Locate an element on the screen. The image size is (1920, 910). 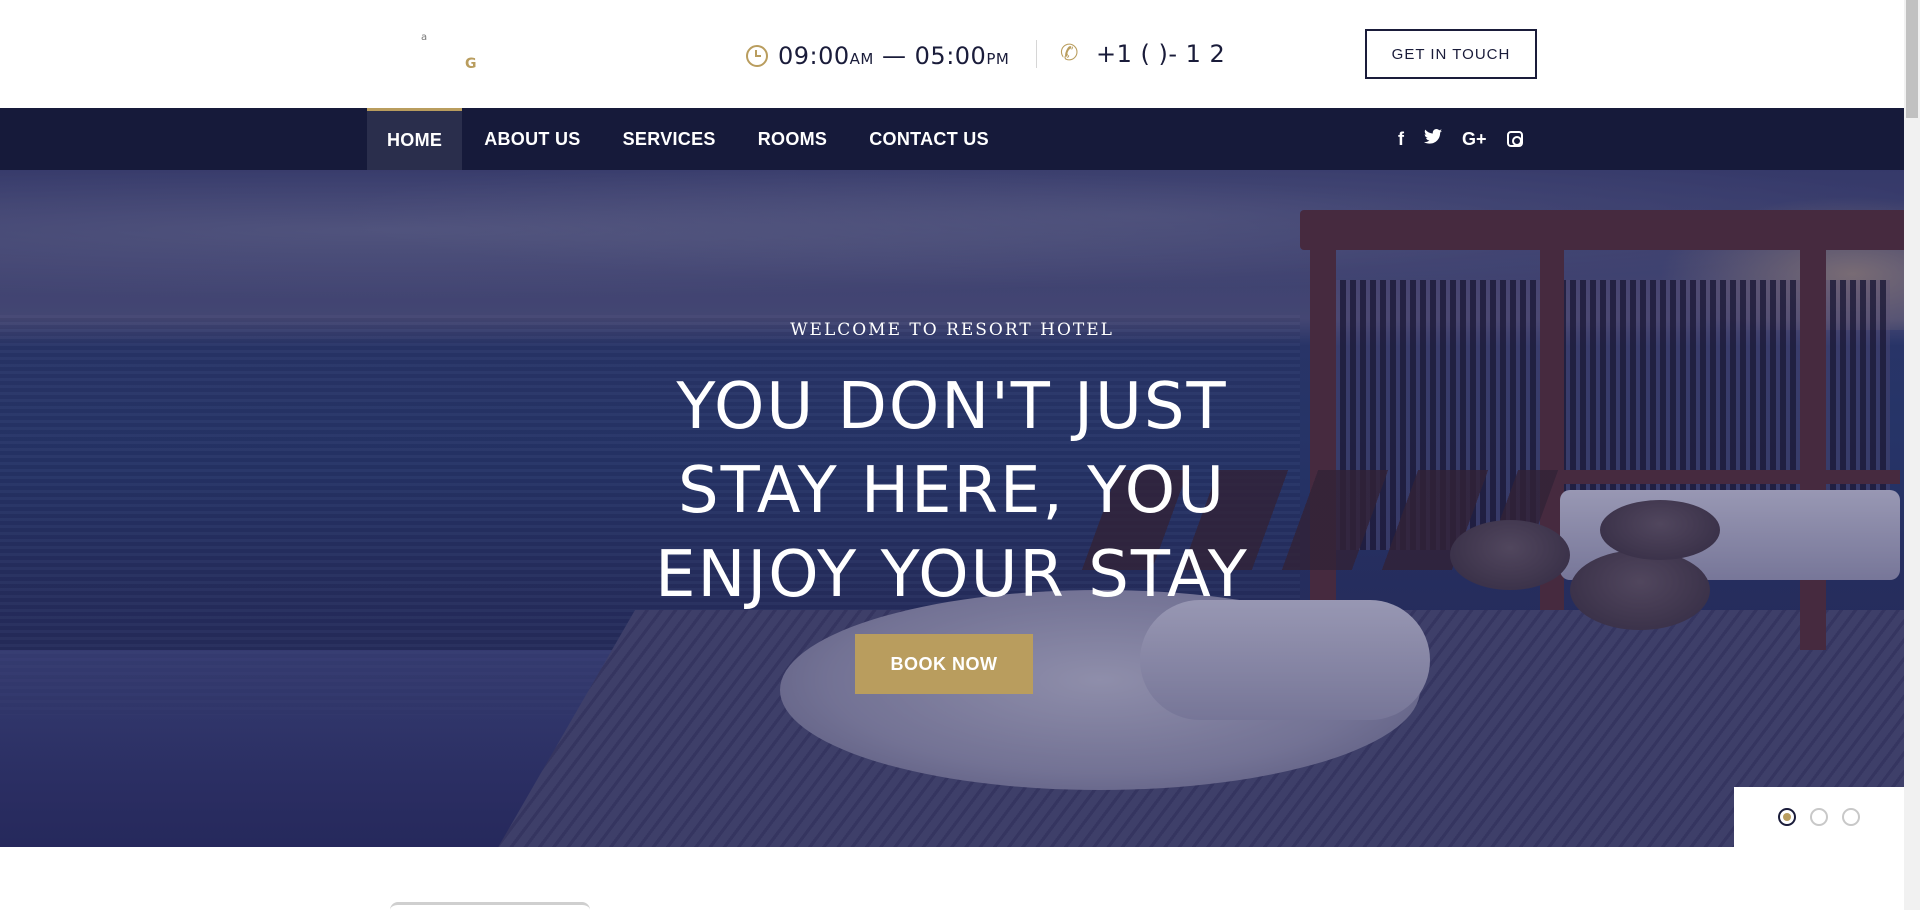
nav-item-contact-us: CONTACT US is located at coordinates (929, 139).